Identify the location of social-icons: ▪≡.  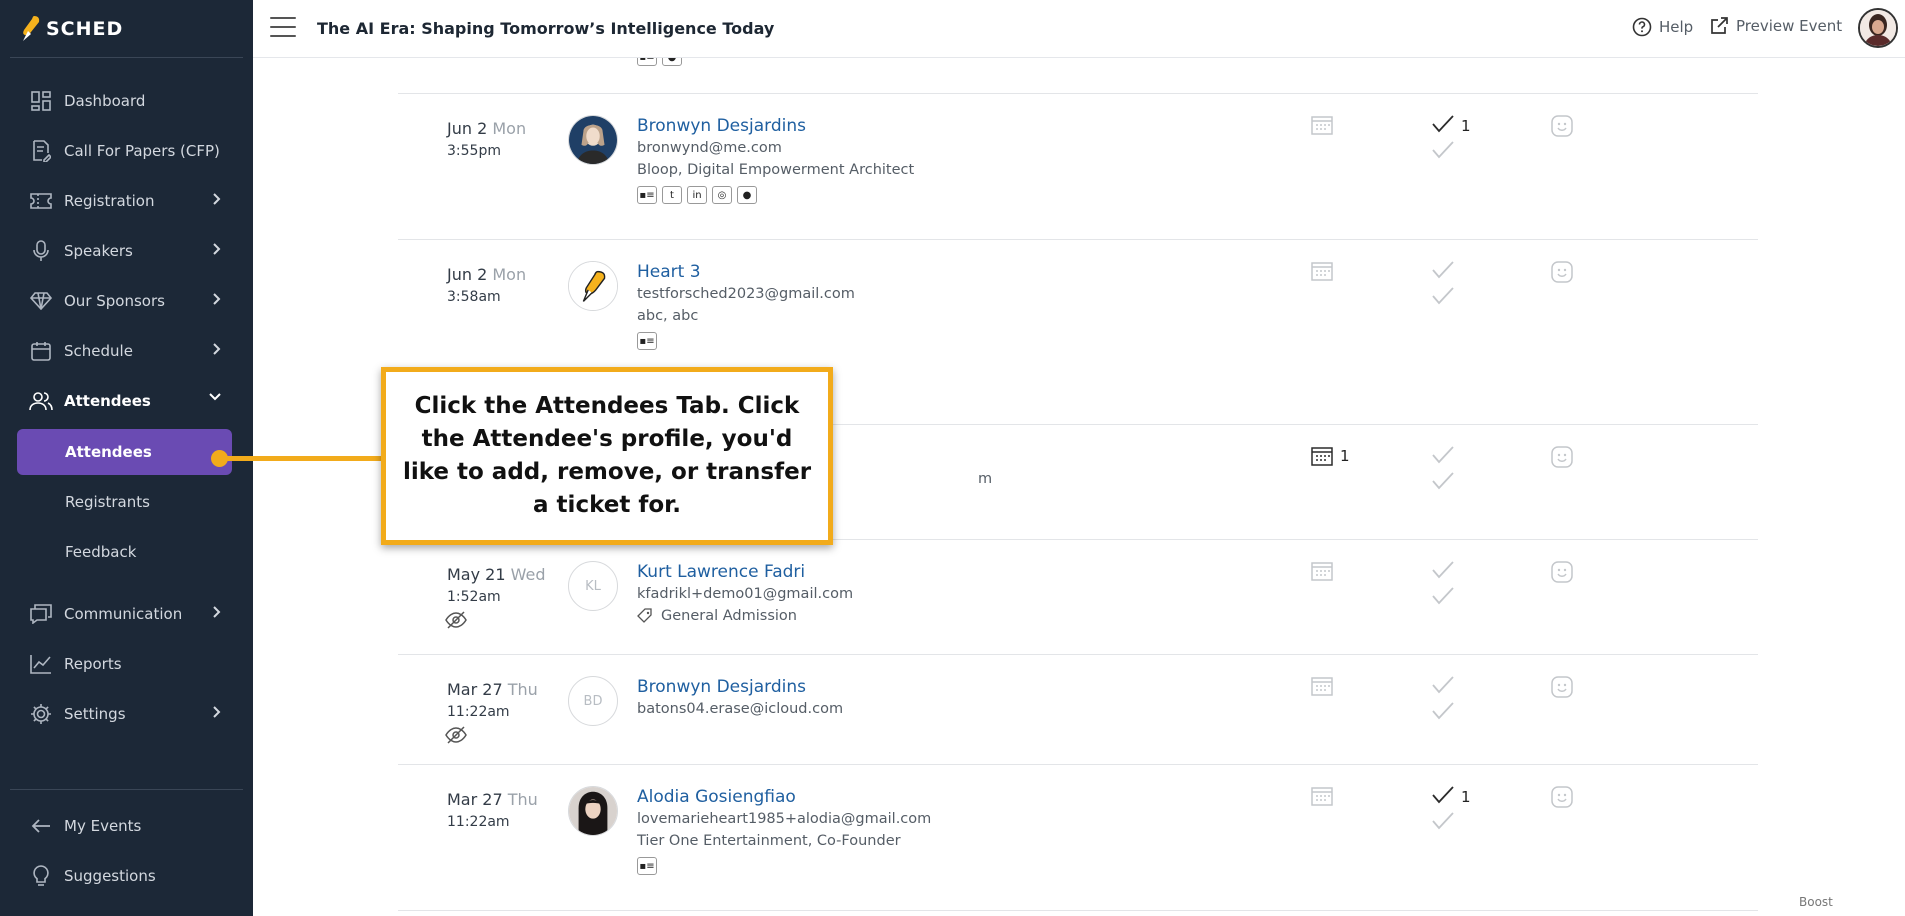
(647, 341).